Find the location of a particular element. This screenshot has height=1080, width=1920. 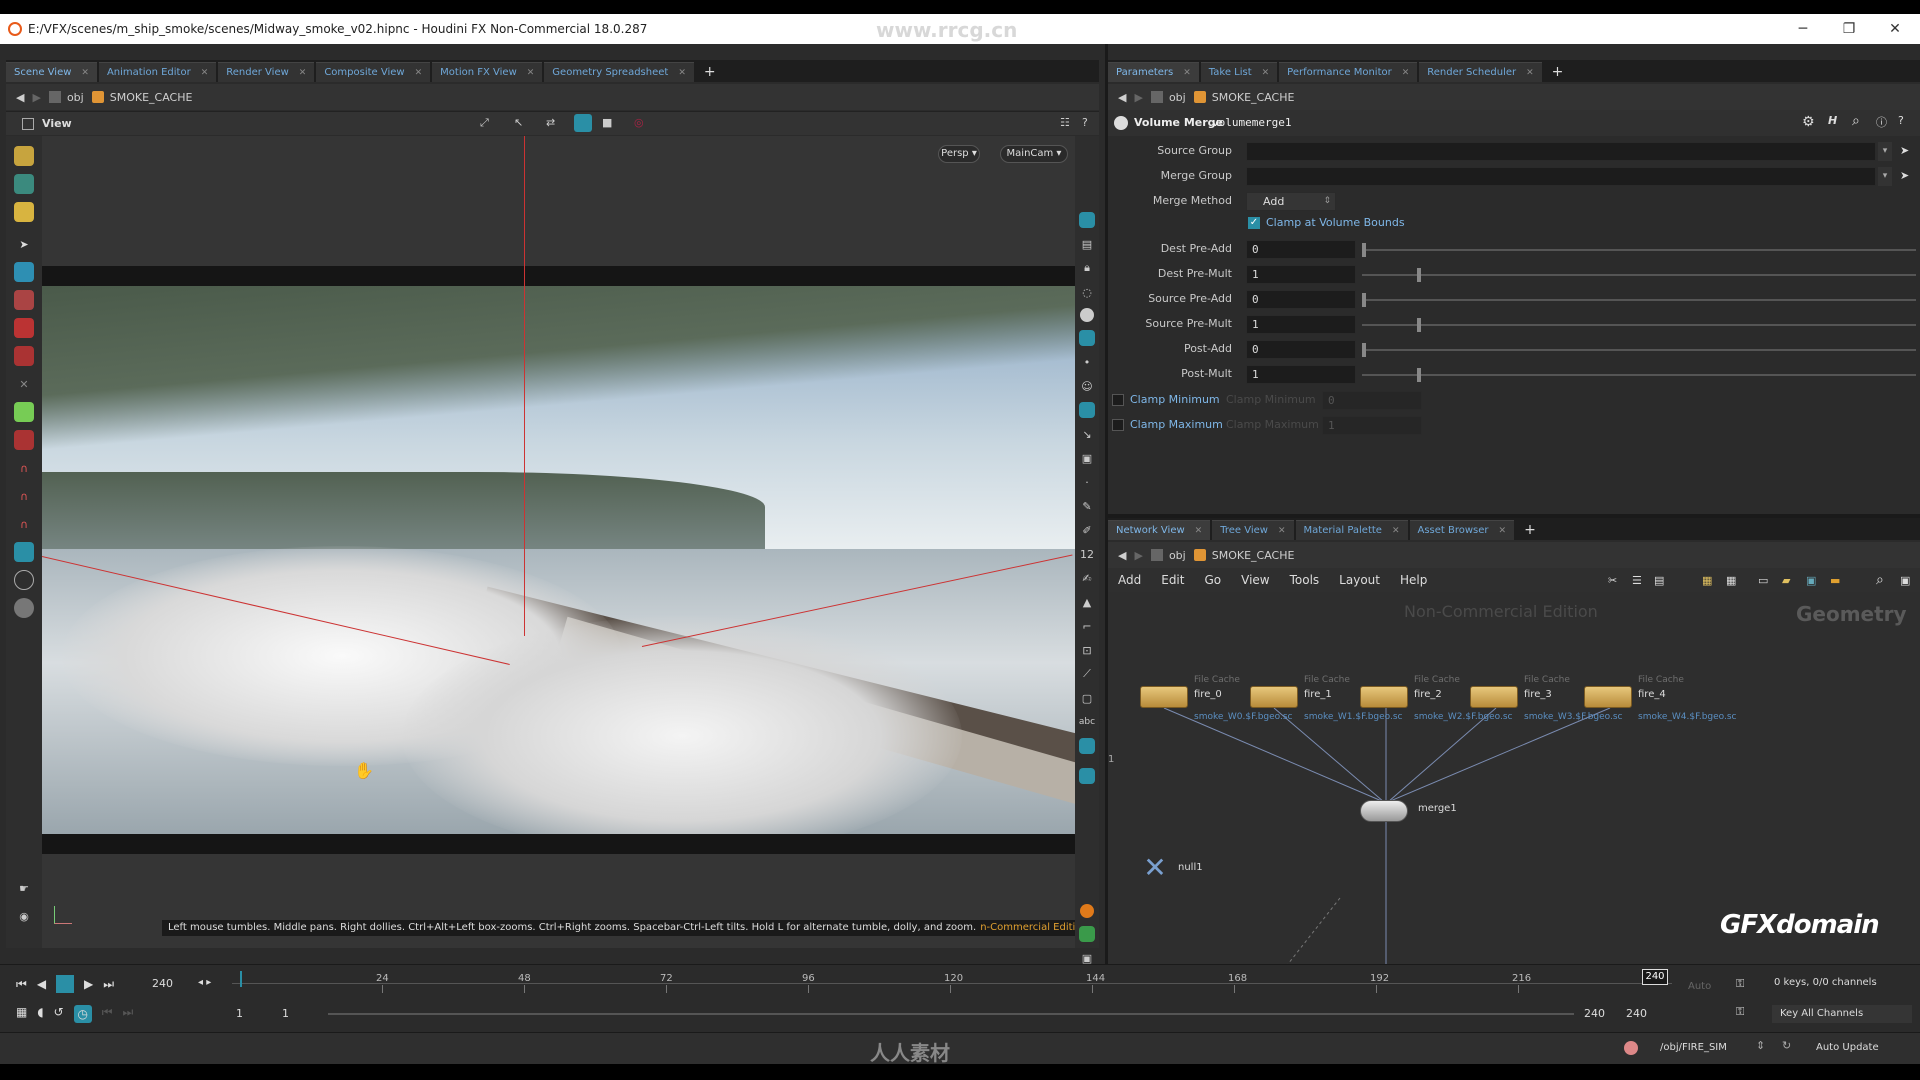

handle-icon is located at coordinates (24, 300).